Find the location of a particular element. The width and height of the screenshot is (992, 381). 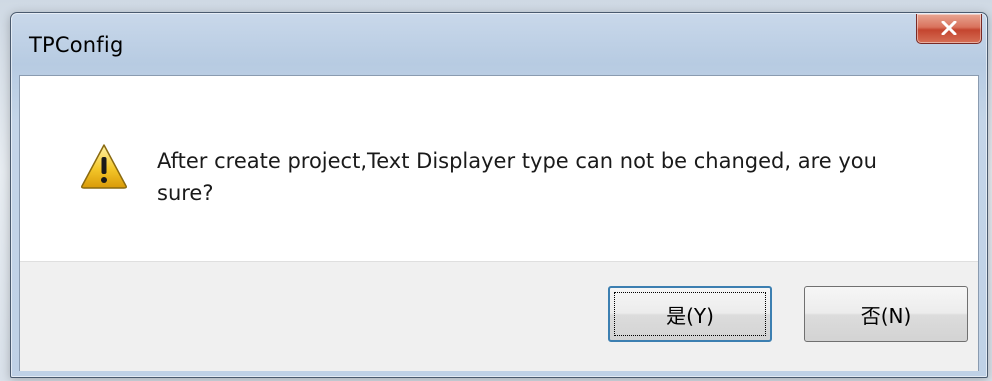

focus-indicator is located at coordinates (690, 314).